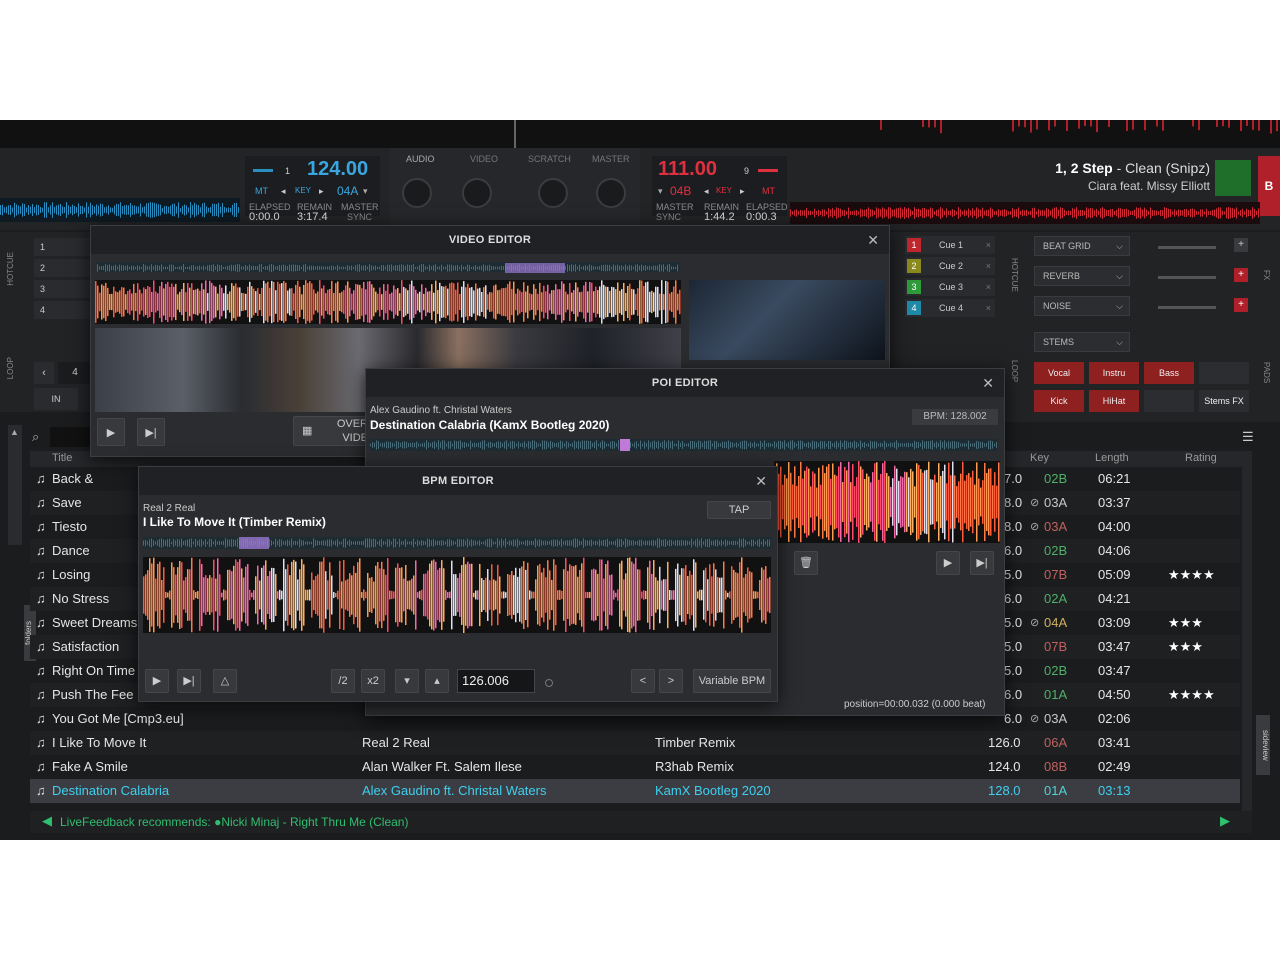 The image size is (1280, 960). I want to click on pad-bass: Bass, so click(1169, 373).